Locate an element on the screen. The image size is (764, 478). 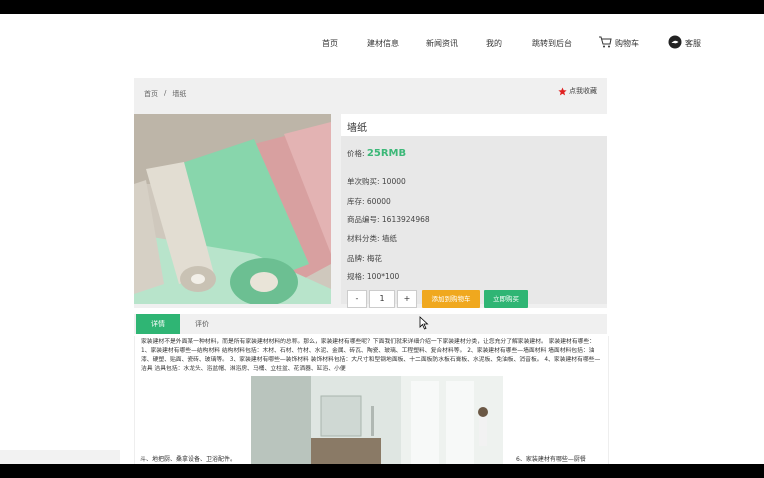
nav-home: 首页 is located at coordinates (330, 43).